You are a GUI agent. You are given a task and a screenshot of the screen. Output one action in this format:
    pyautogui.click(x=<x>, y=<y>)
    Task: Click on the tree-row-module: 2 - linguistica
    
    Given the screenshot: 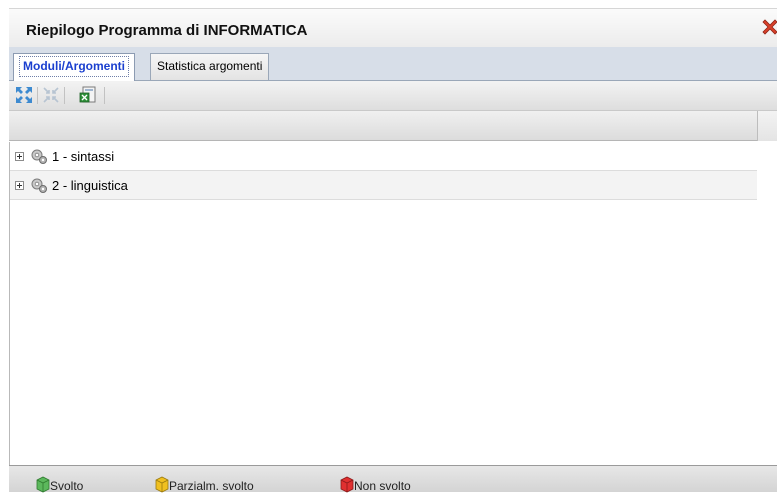 What is the action you would take?
    pyautogui.click(x=383, y=185)
    